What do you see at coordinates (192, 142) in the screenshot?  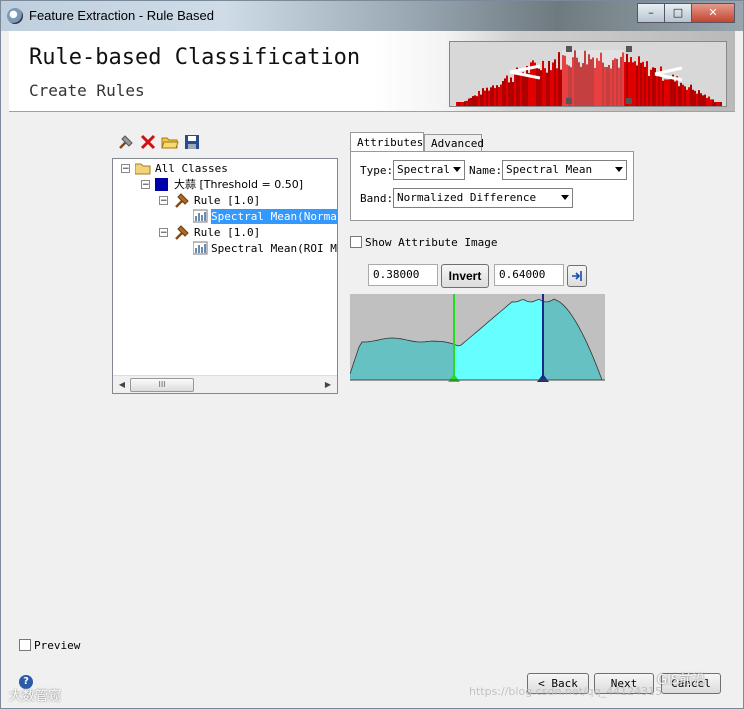 I see `save-icon` at bounding box center [192, 142].